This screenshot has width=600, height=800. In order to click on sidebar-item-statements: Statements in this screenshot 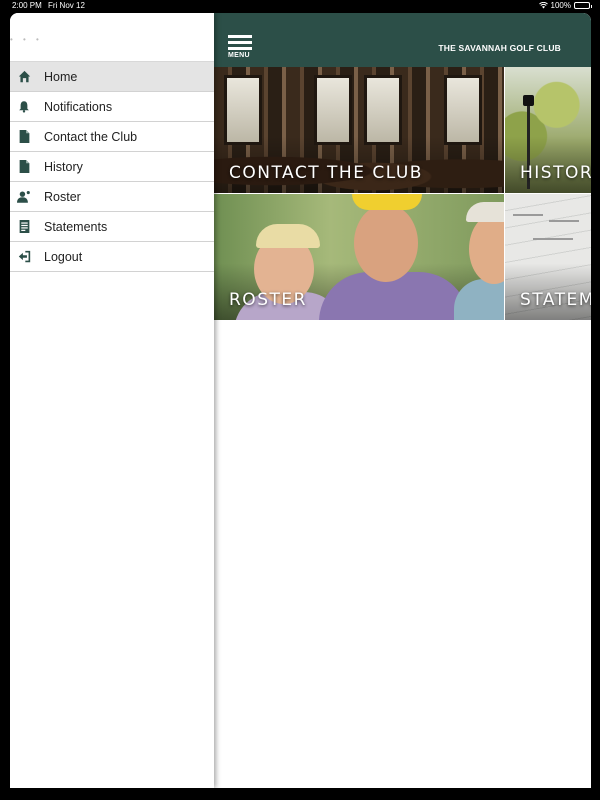, I will do `click(112, 227)`.